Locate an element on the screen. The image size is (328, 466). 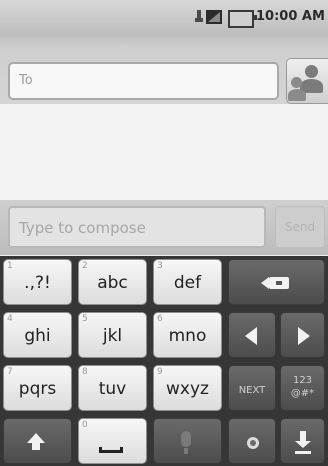
key-8-number: 8 is located at coordinates (85, 372).